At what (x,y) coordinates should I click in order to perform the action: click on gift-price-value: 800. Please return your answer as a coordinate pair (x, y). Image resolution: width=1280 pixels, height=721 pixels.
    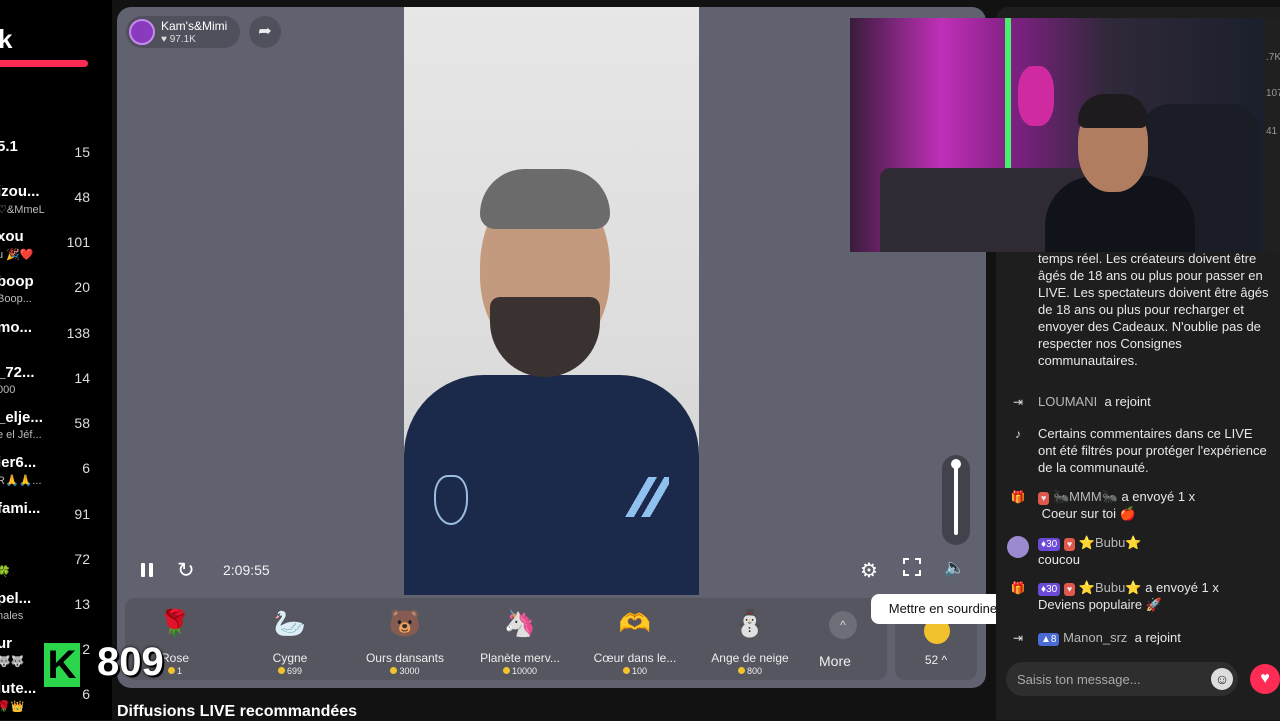
    Looking at the image, I should click on (754, 671).